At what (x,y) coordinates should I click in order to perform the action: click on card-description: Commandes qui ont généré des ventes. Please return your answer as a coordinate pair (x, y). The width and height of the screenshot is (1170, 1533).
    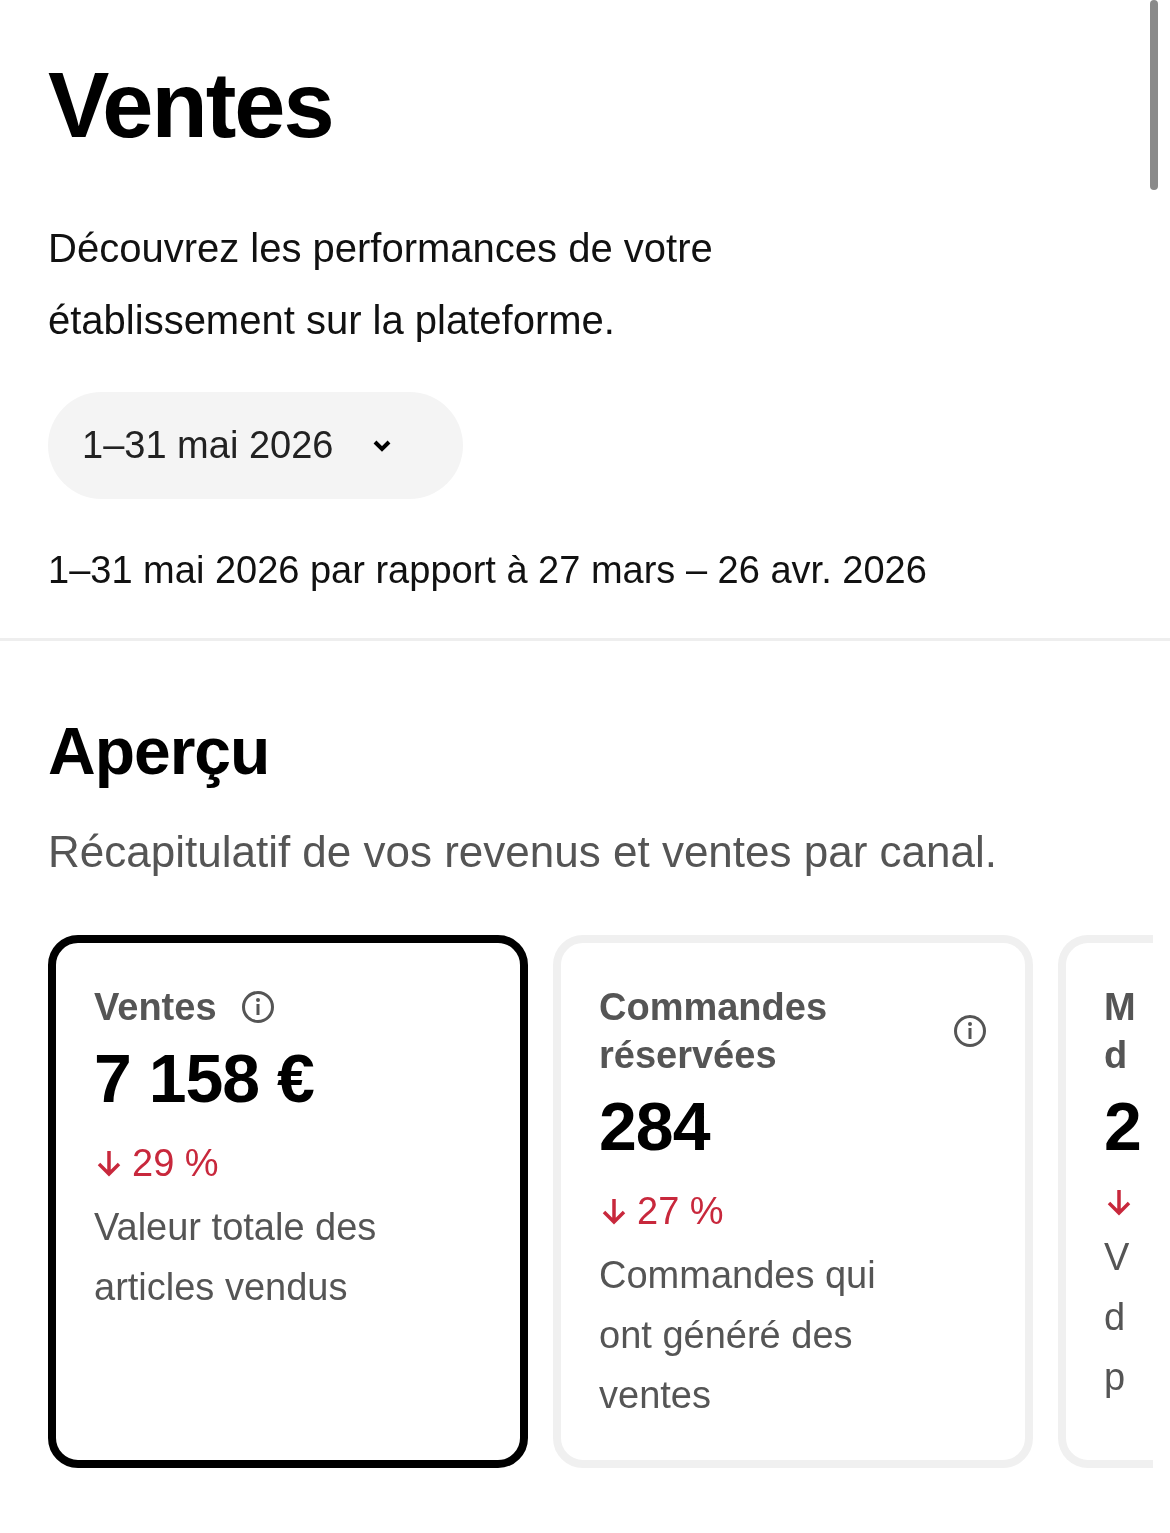
    Looking at the image, I should click on (738, 1335).